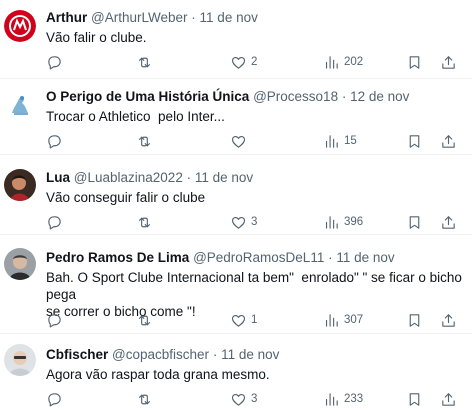 The width and height of the screenshot is (472, 410). I want to click on like-button: 2, so click(243, 62).